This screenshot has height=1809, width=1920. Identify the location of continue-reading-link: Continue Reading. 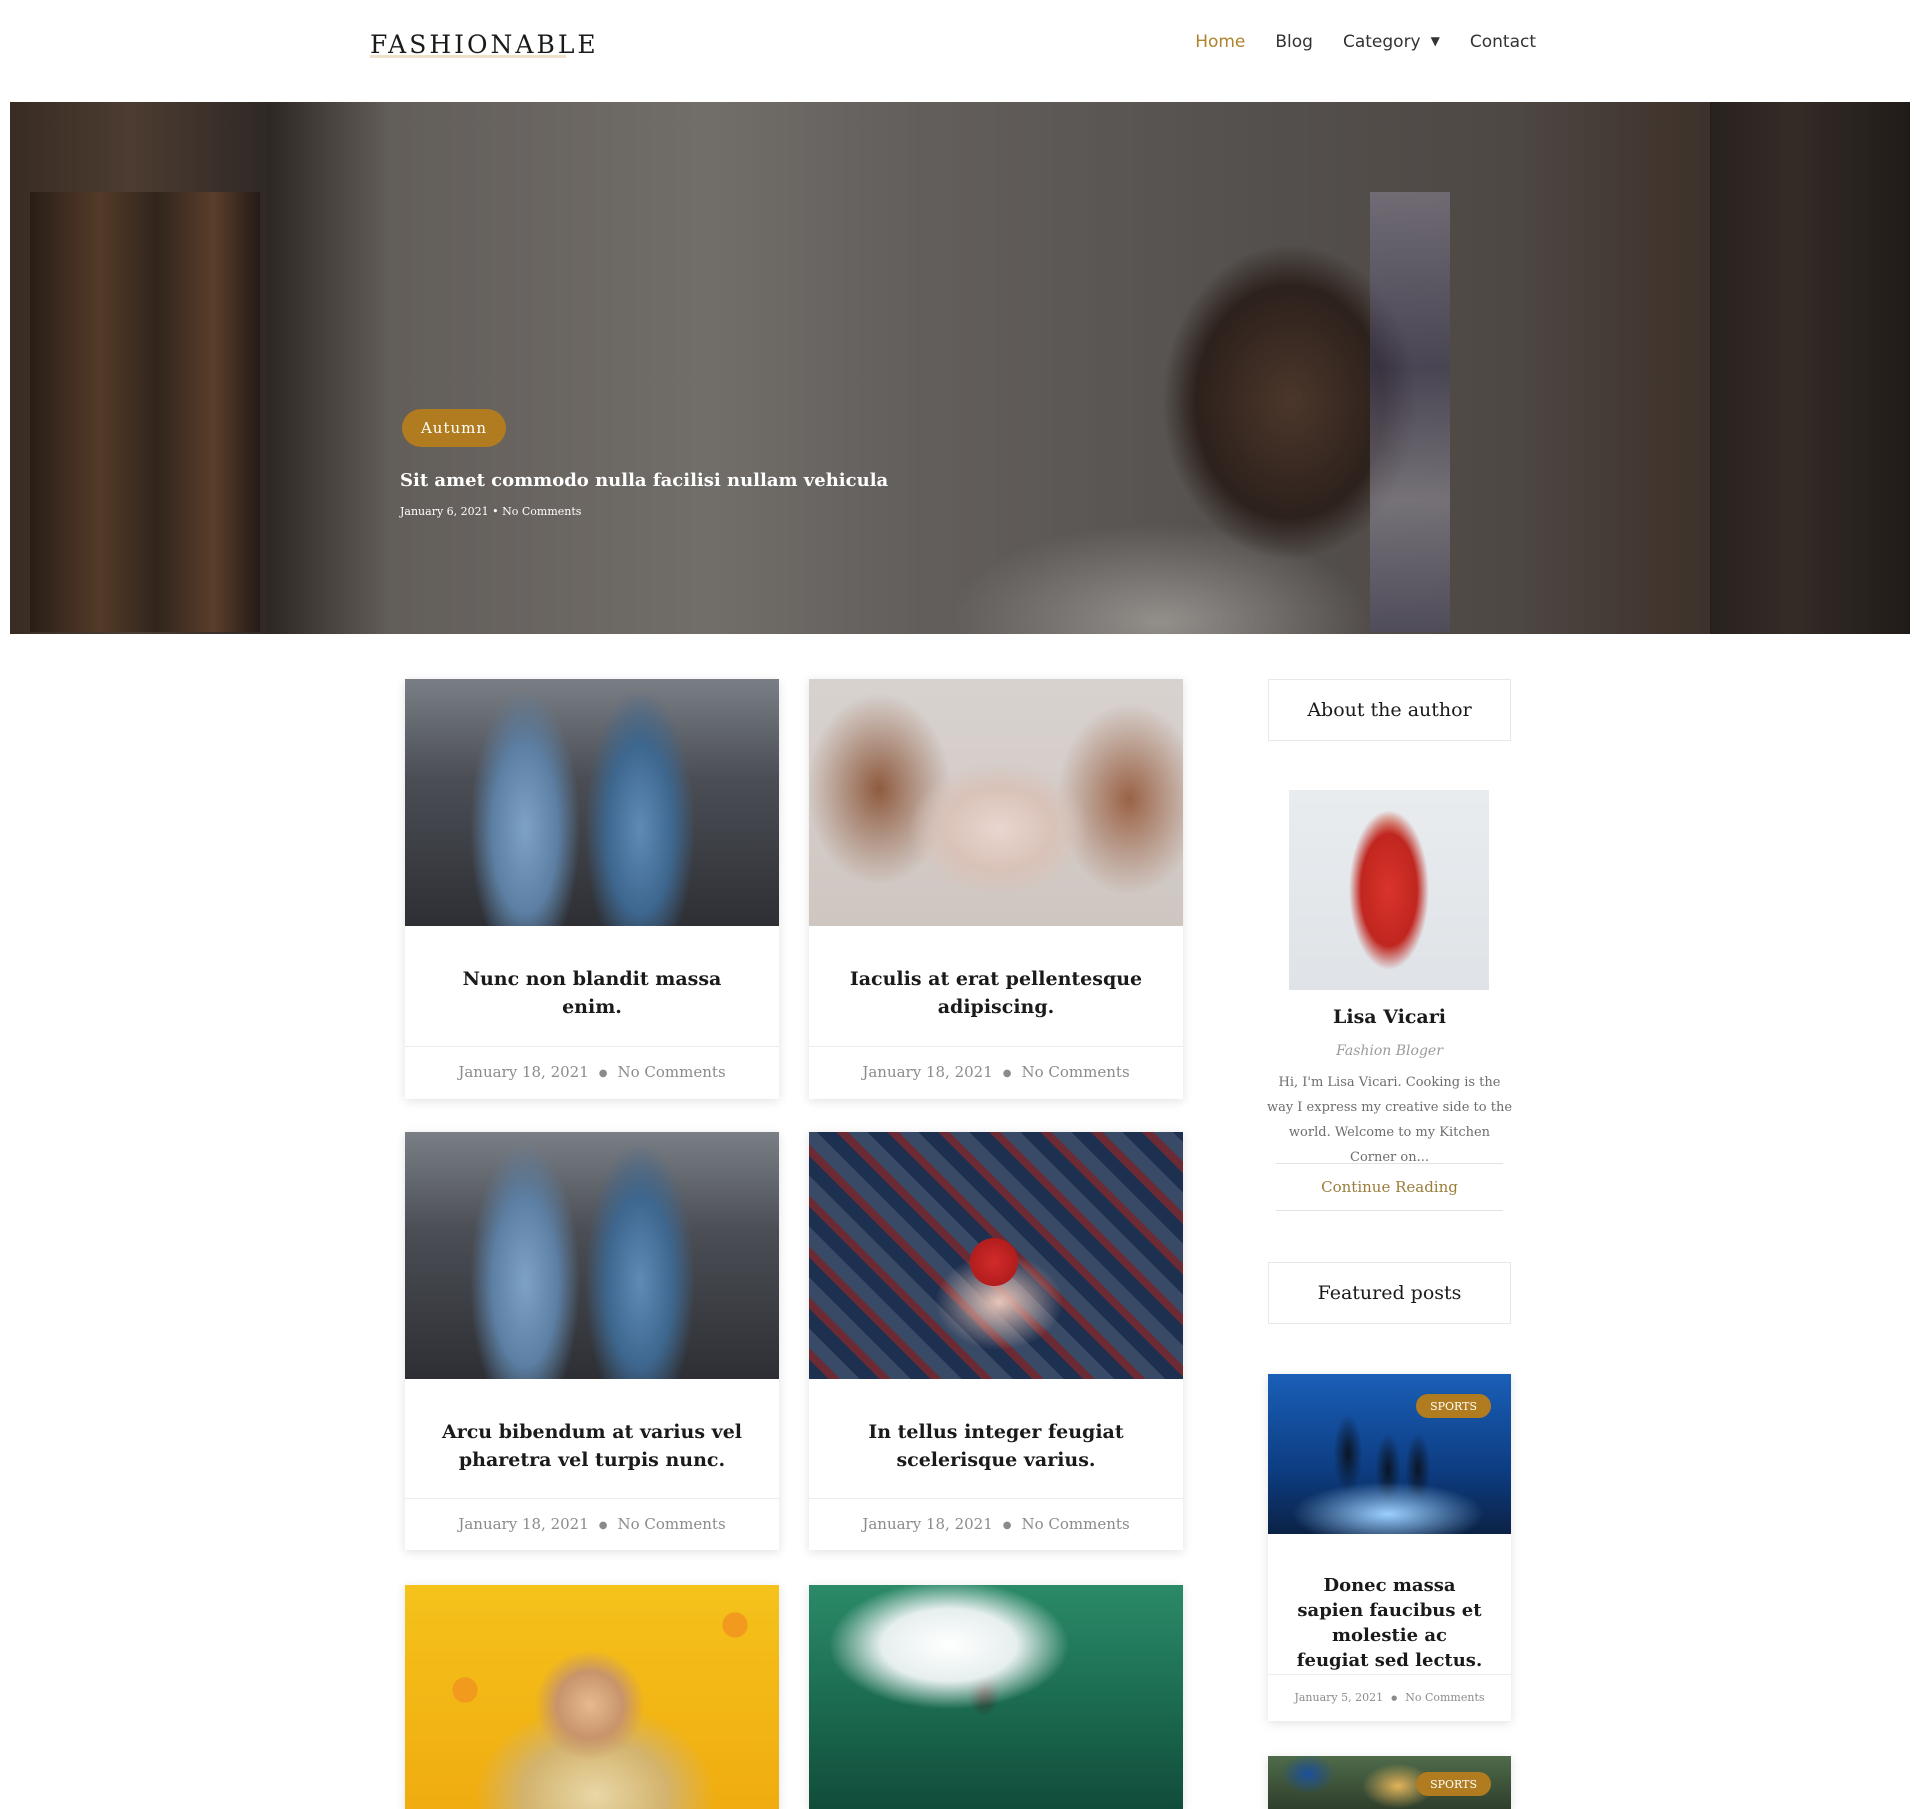
(1389, 1187).